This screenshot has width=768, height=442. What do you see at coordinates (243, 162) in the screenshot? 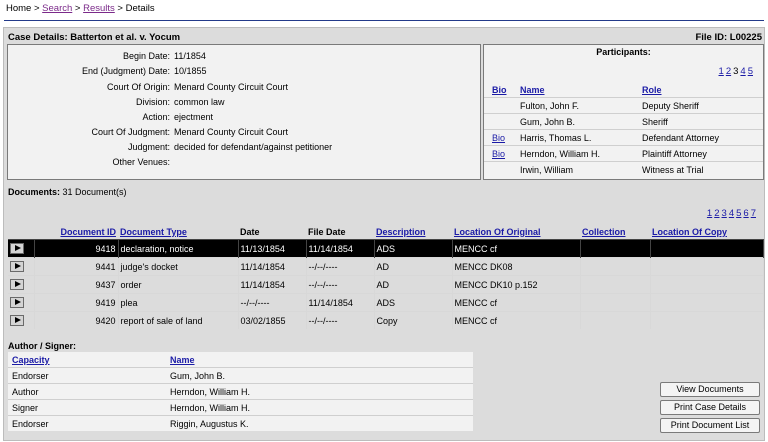
I see `field-other-venues: Other Venues:` at bounding box center [243, 162].